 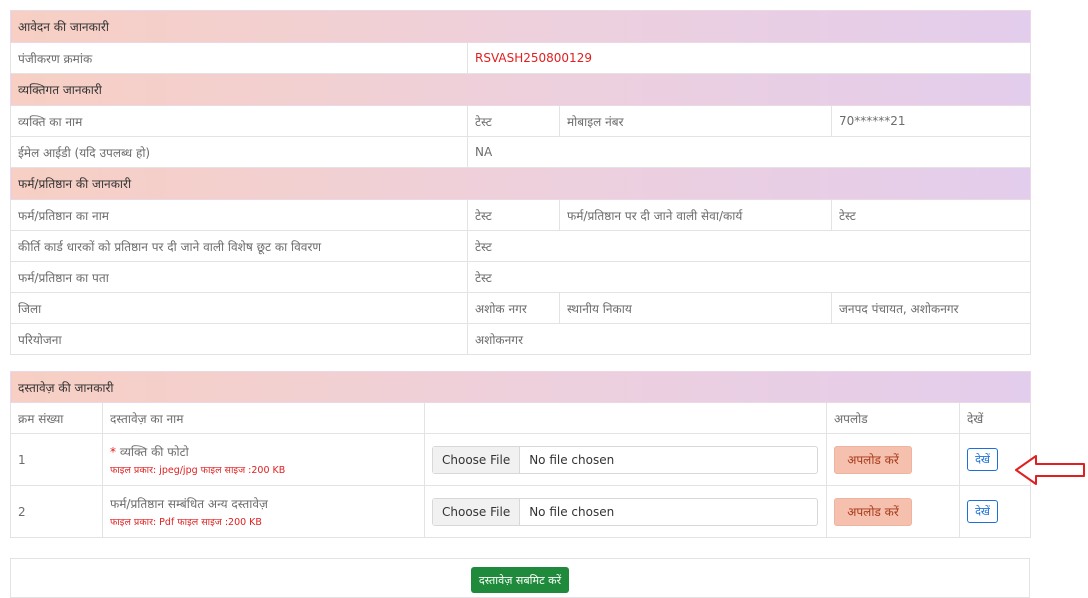 What do you see at coordinates (239, 308) in the screenshot?
I see `district-label: जिला` at bounding box center [239, 308].